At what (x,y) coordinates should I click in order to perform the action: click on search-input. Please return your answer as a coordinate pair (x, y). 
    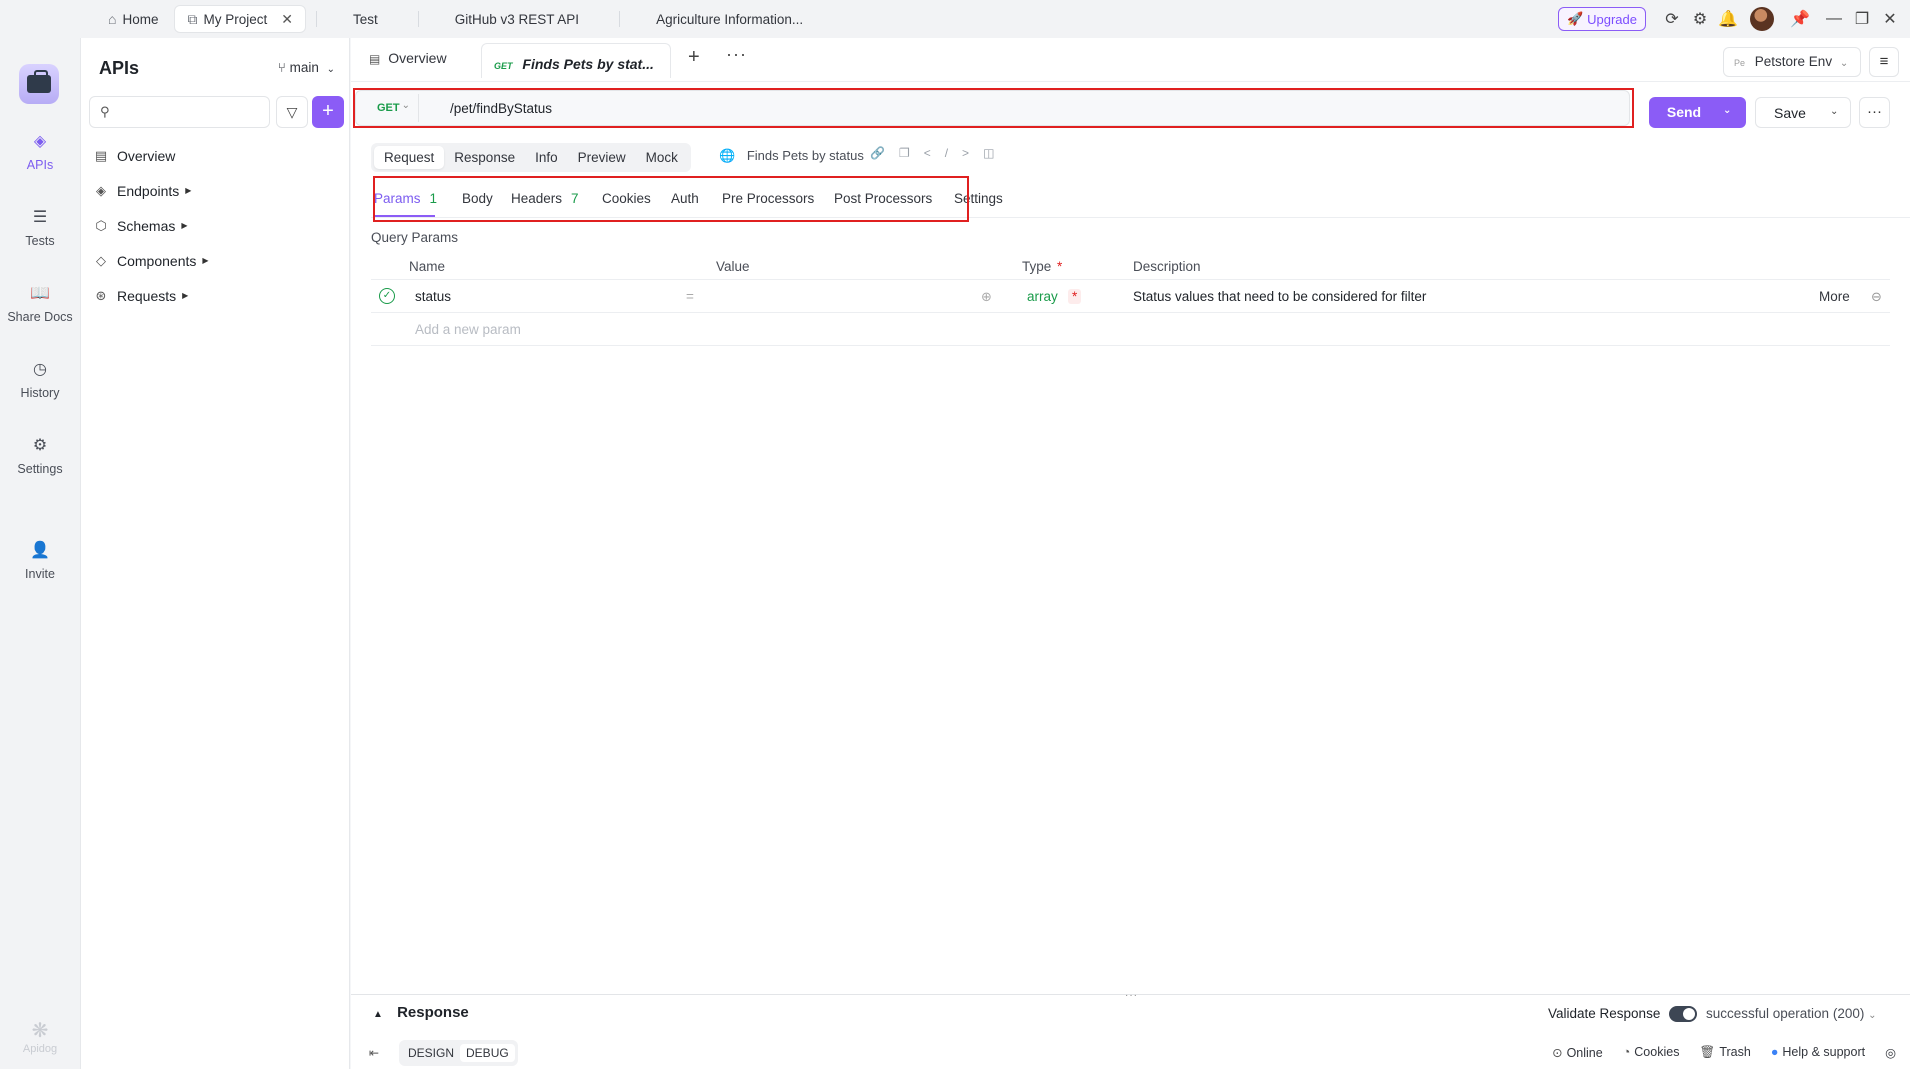
    Looking at the image, I should click on (190, 112).